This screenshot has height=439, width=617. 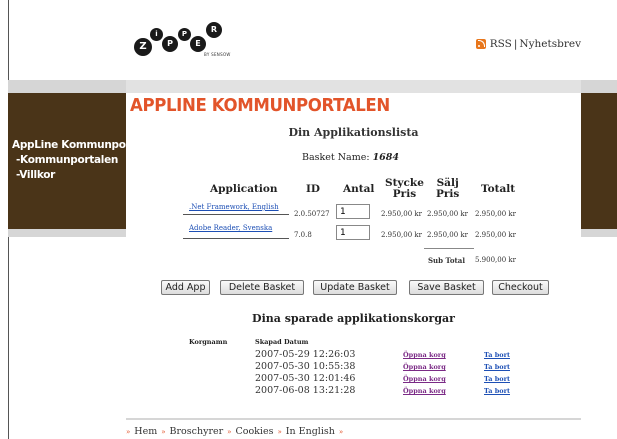 What do you see at coordinates (448, 194) in the screenshot?
I see `col-header-salj-line2: Pris` at bounding box center [448, 194].